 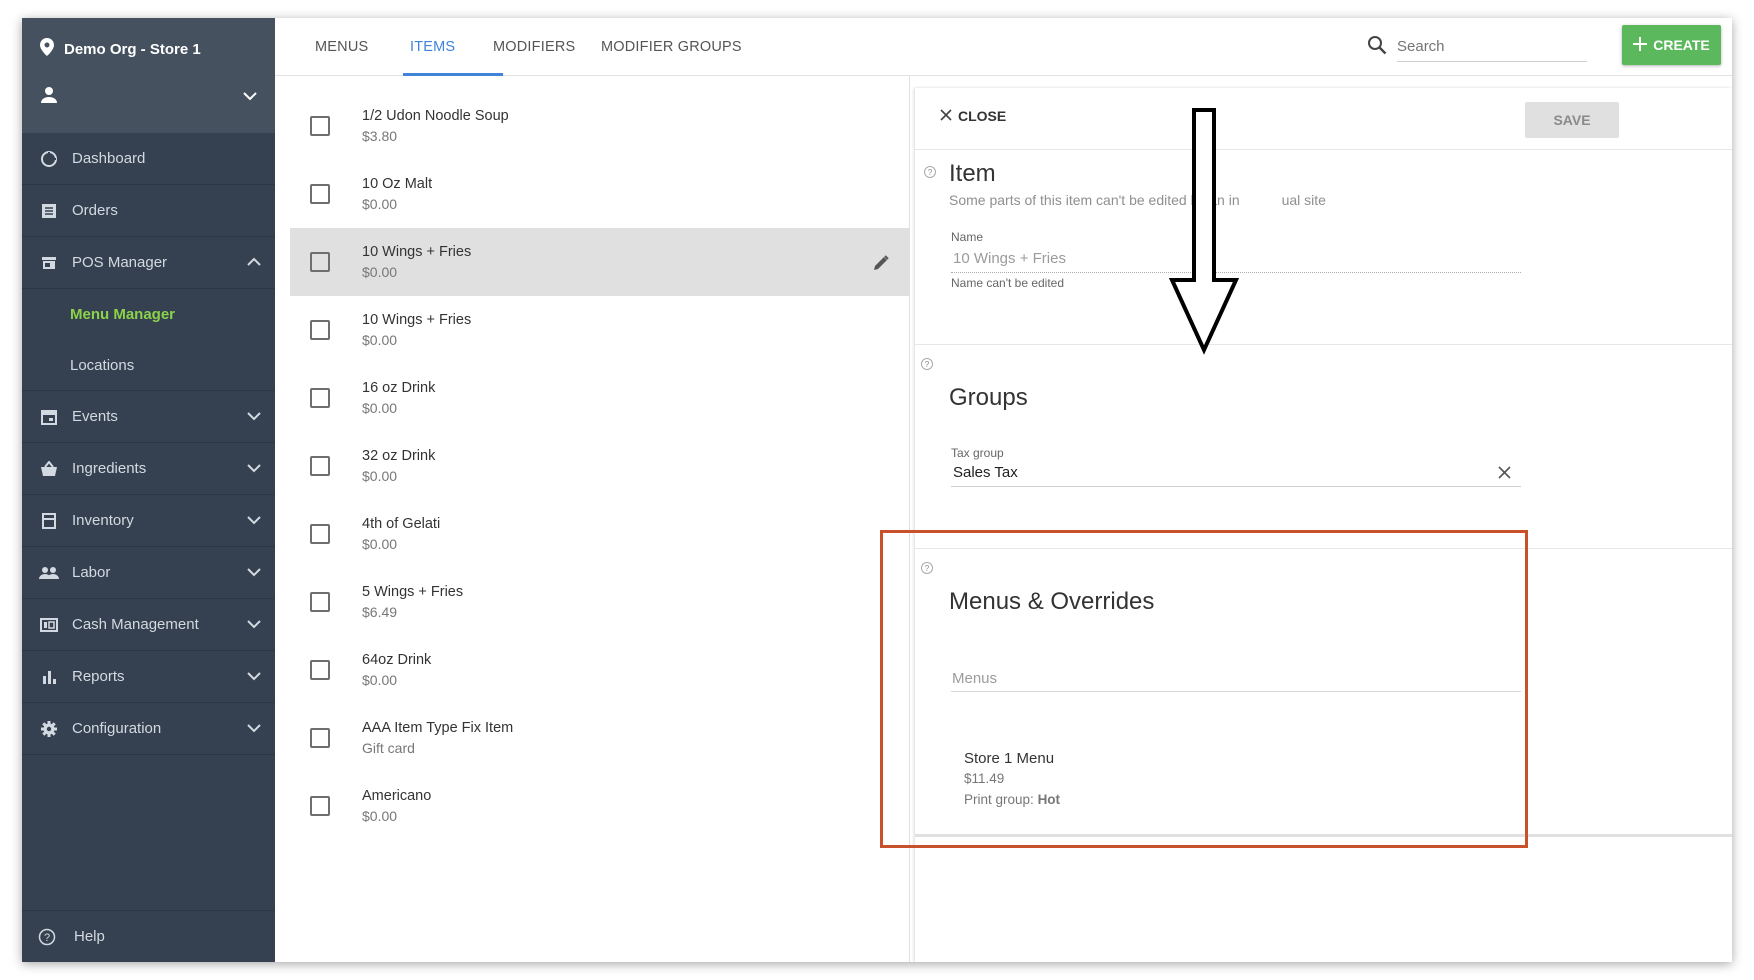 I want to click on search-icon, so click(x=1377, y=47).